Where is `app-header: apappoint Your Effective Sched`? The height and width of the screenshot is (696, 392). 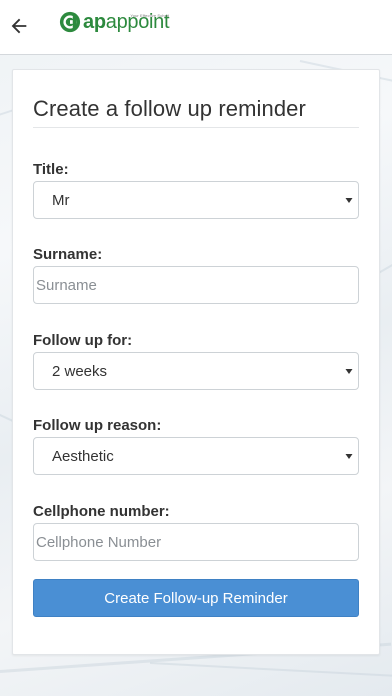
app-header: apappoint Your Effective Sched is located at coordinates (196, 27).